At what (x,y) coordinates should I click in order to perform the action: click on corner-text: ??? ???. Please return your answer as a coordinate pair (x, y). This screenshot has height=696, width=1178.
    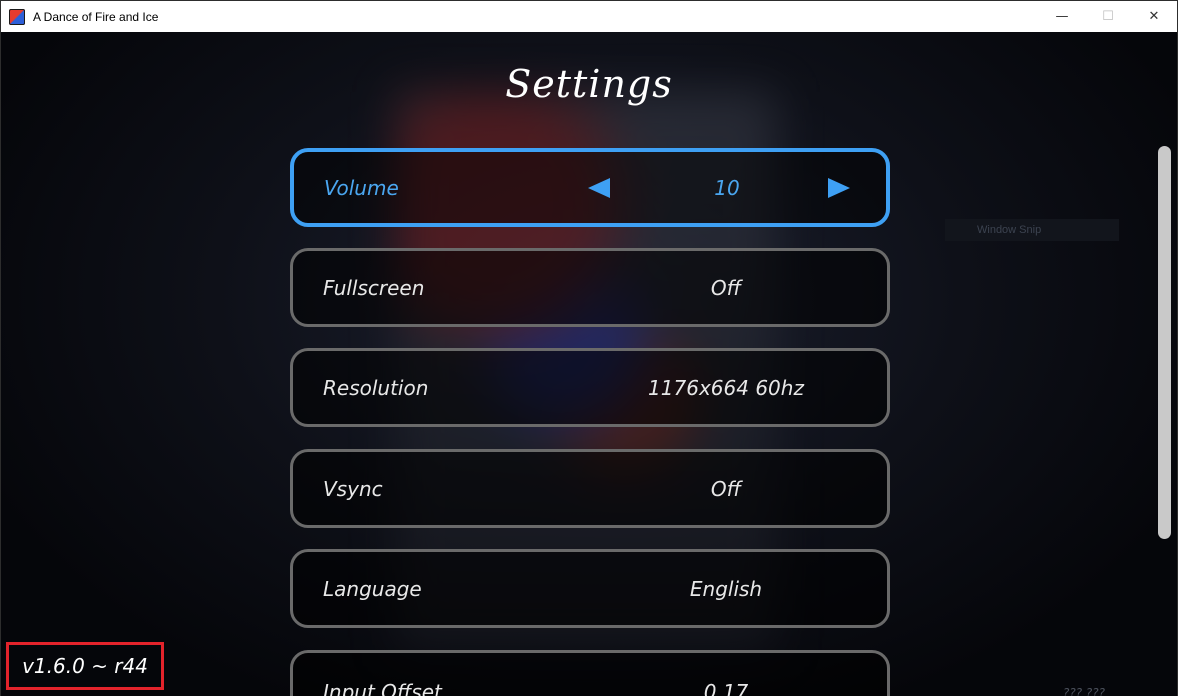
    Looking at the image, I should click on (1084, 691).